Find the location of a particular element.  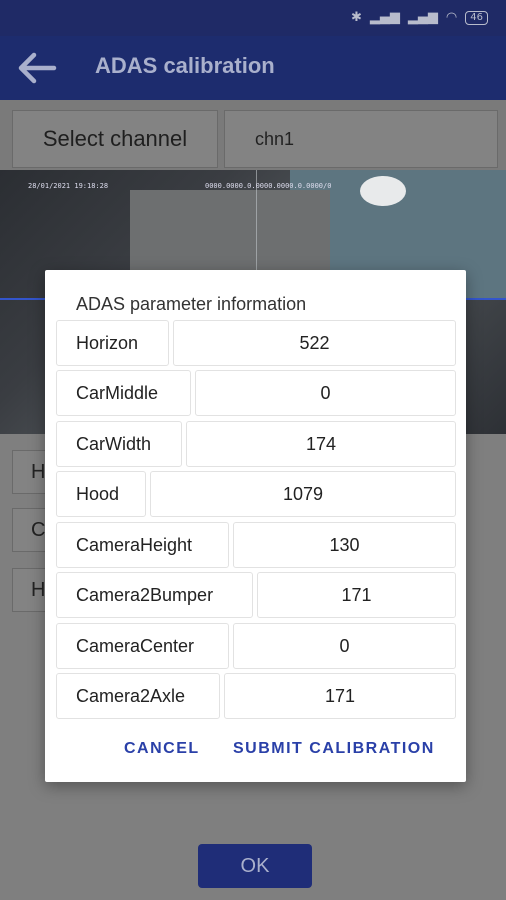

param-row-cameraheight: CameraHeight 130 is located at coordinates (256, 545).